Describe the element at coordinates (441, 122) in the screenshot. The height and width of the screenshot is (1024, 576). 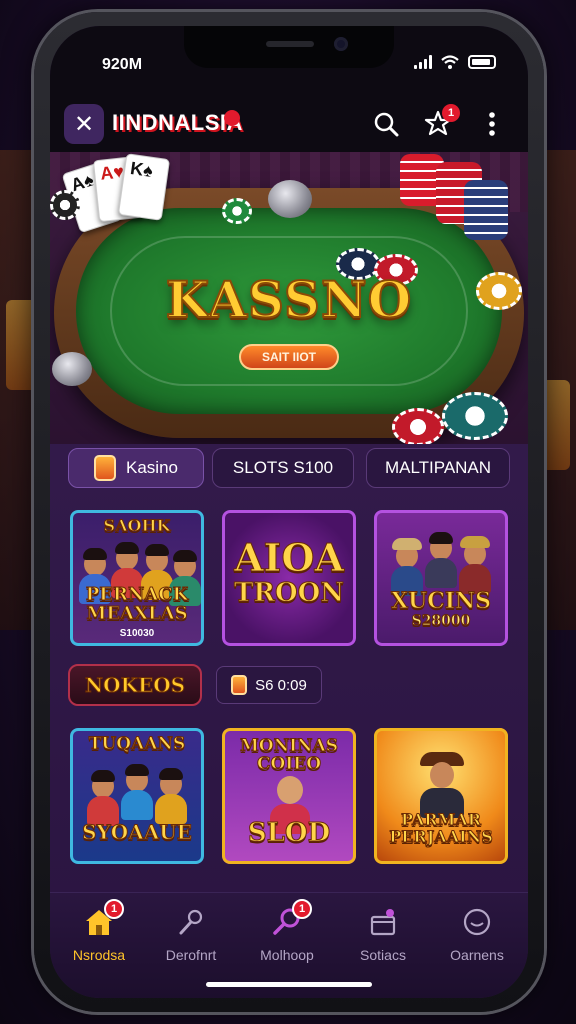
I see `rewards-button: 1` at that location.